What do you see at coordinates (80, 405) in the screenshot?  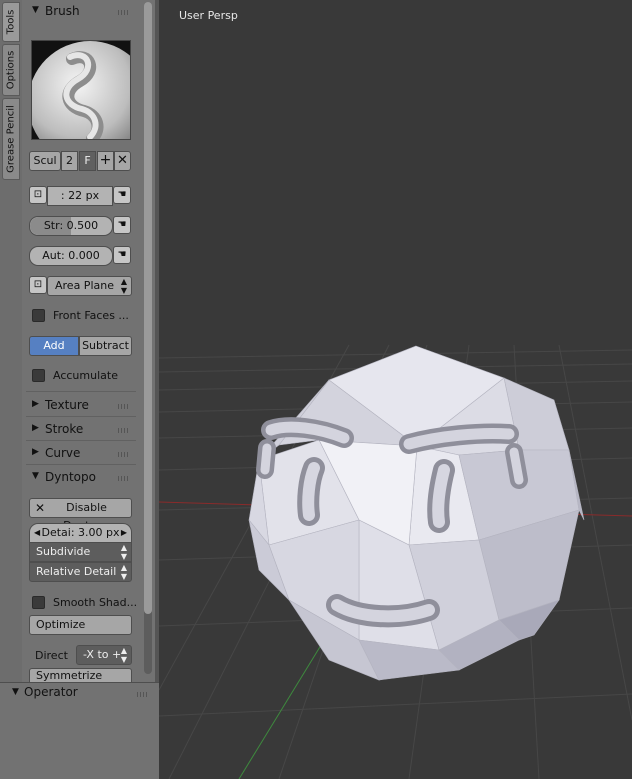 I see `texture-panel-header: ▶ Texture` at bounding box center [80, 405].